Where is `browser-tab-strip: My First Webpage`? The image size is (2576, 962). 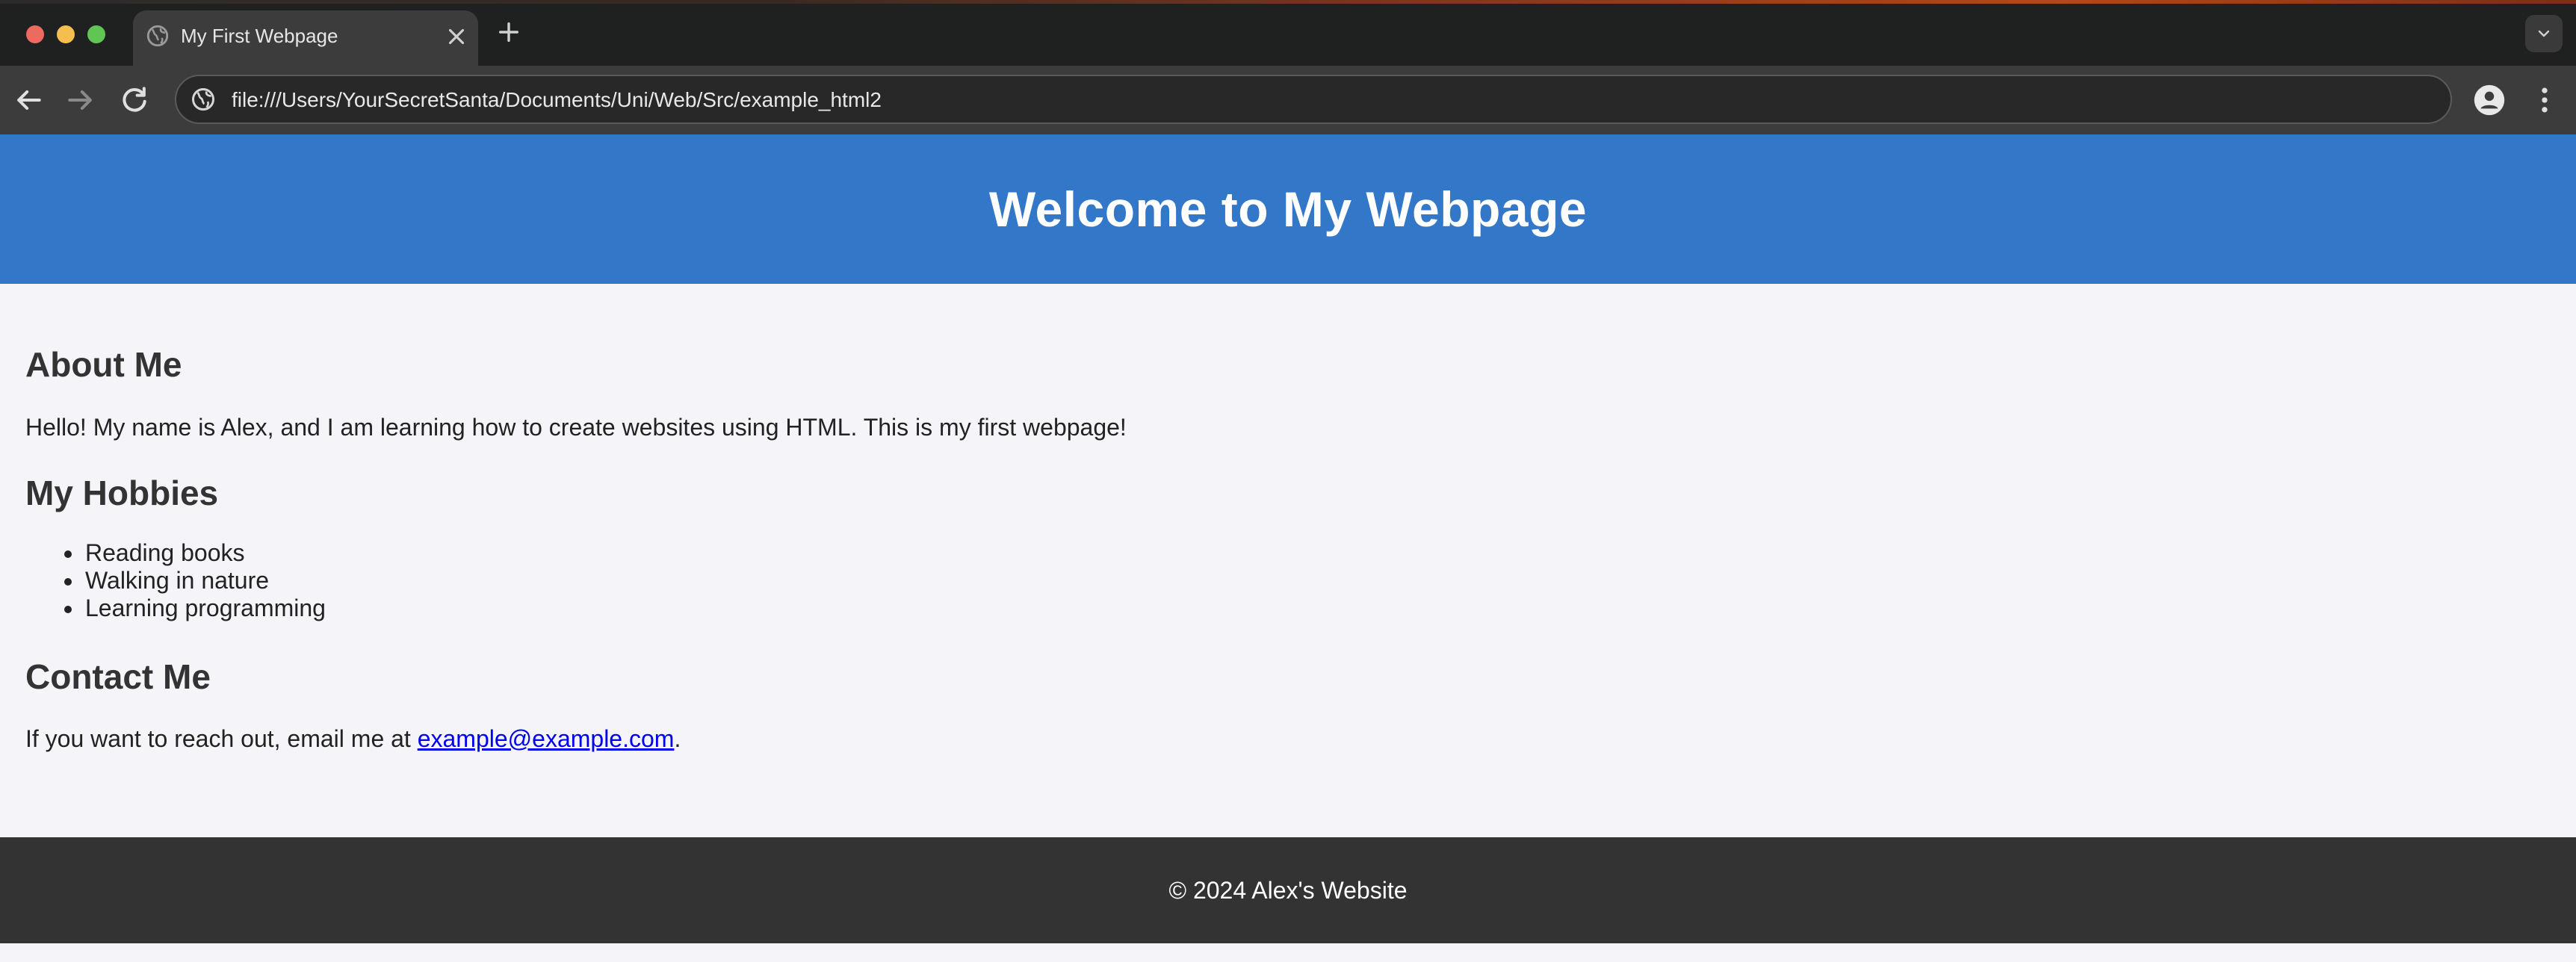
browser-tab-strip: My First Webpage is located at coordinates (1288, 33).